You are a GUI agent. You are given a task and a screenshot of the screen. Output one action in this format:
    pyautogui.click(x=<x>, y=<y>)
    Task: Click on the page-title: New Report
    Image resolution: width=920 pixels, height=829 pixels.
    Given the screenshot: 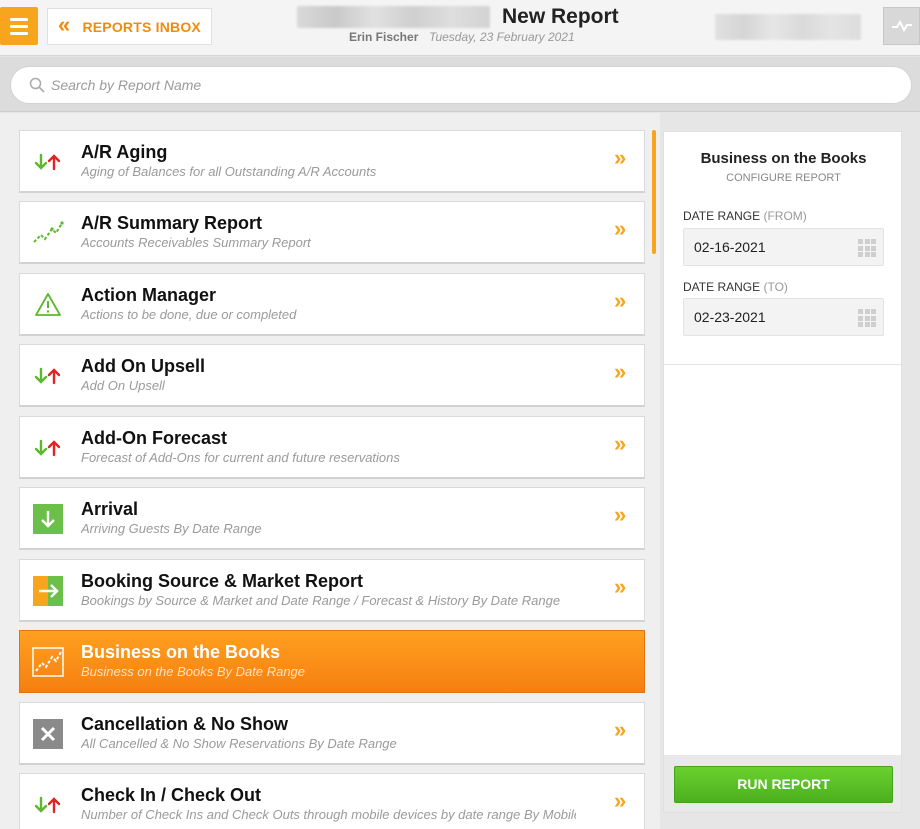 What is the action you would take?
    pyautogui.click(x=560, y=16)
    